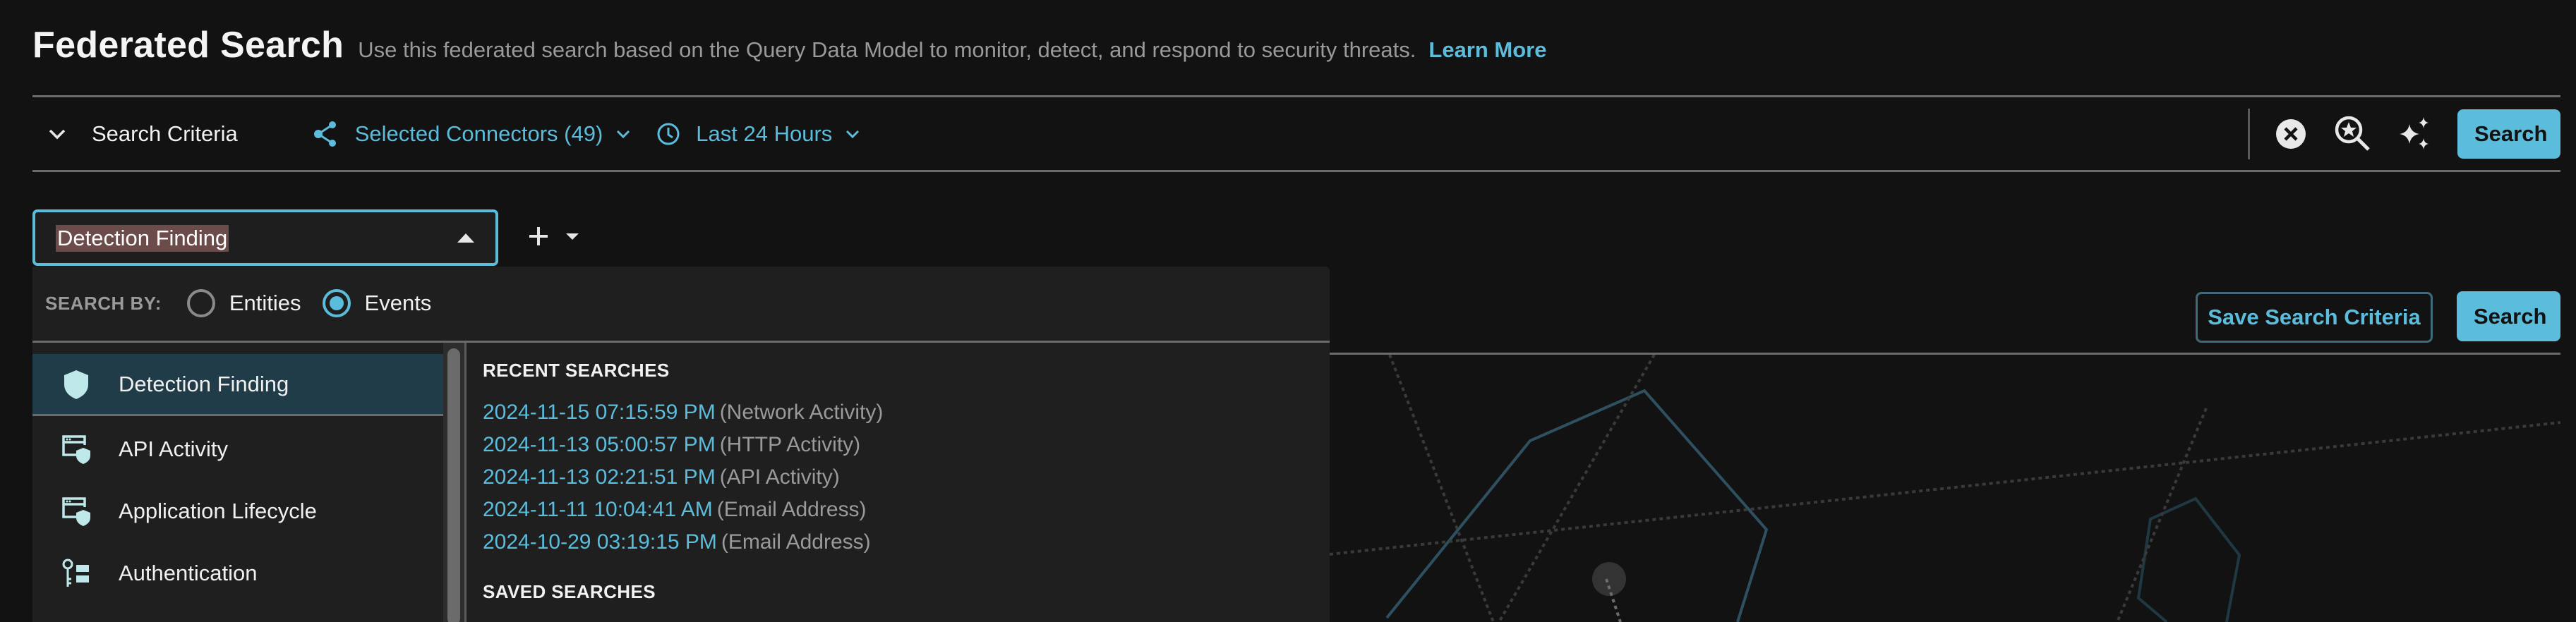 The width and height of the screenshot is (2576, 622). Describe the element at coordinates (2314, 317) in the screenshot. I see `save-search-criteria-button: Save Search Criteria` at that location.